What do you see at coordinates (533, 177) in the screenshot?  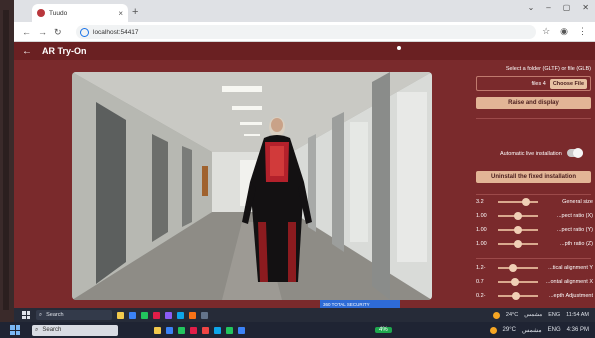 I see `uninstall-button: Uninstall the fixed installation` at bounding box center [533, 177].